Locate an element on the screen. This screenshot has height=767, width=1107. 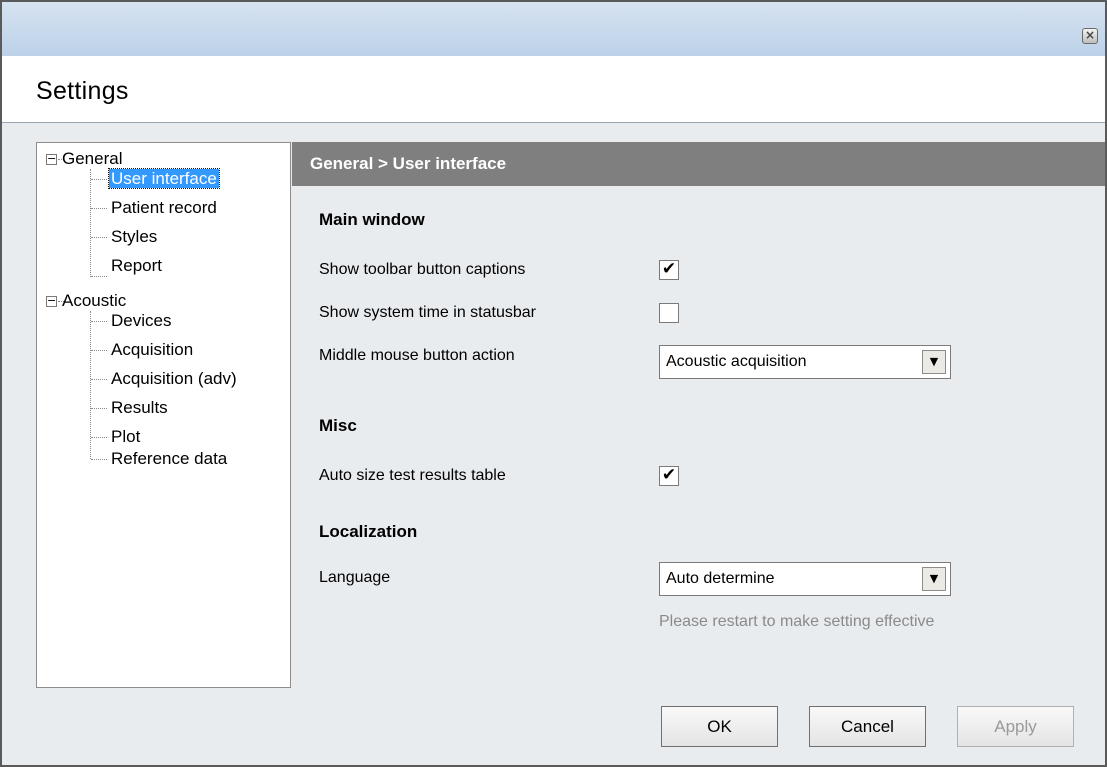
tree-item-user-interface: User interface is located at coordinates (164, 178).